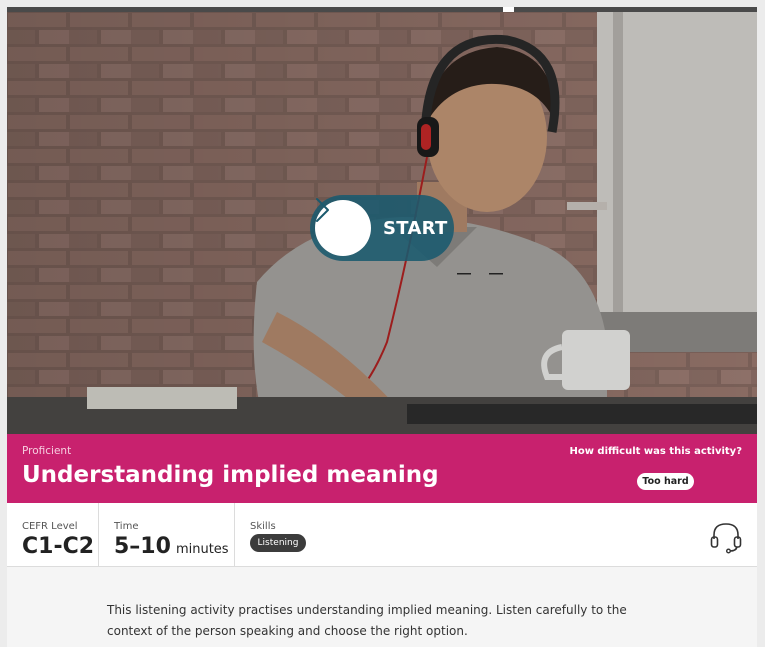 The width and height of the screenshot is (765, 647). I want to click on cefr-cell: CEFR Level C1-C2, so click(53, 534).